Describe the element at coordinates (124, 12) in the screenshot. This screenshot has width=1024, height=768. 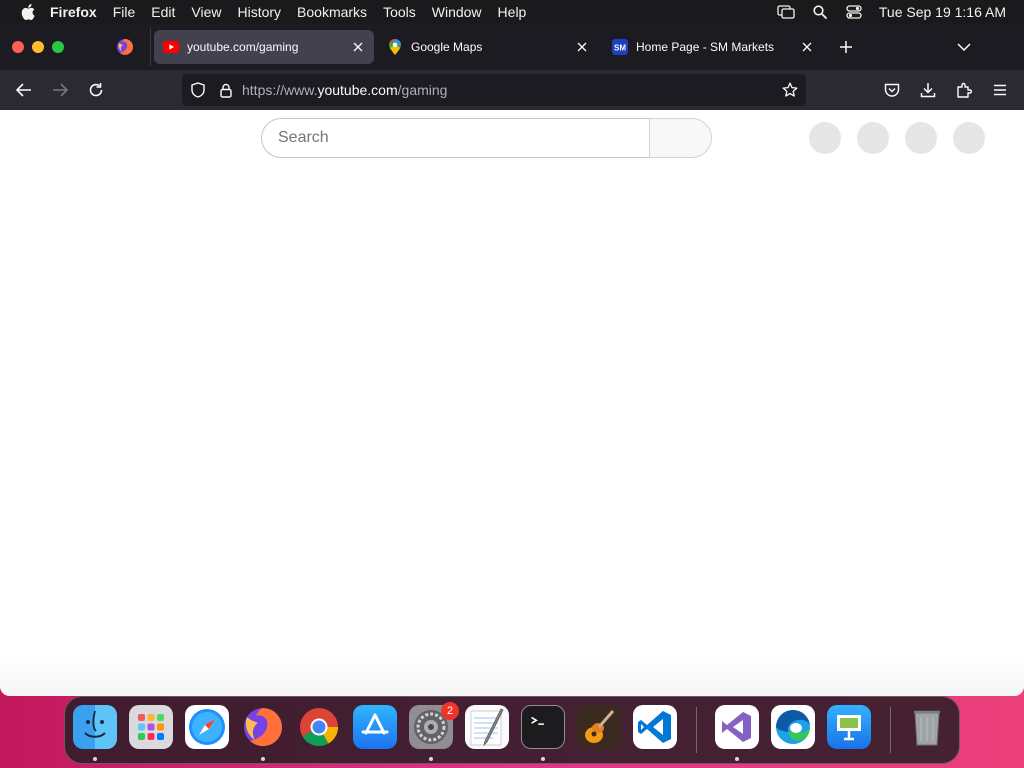
I see `menu-file: File` at that location.